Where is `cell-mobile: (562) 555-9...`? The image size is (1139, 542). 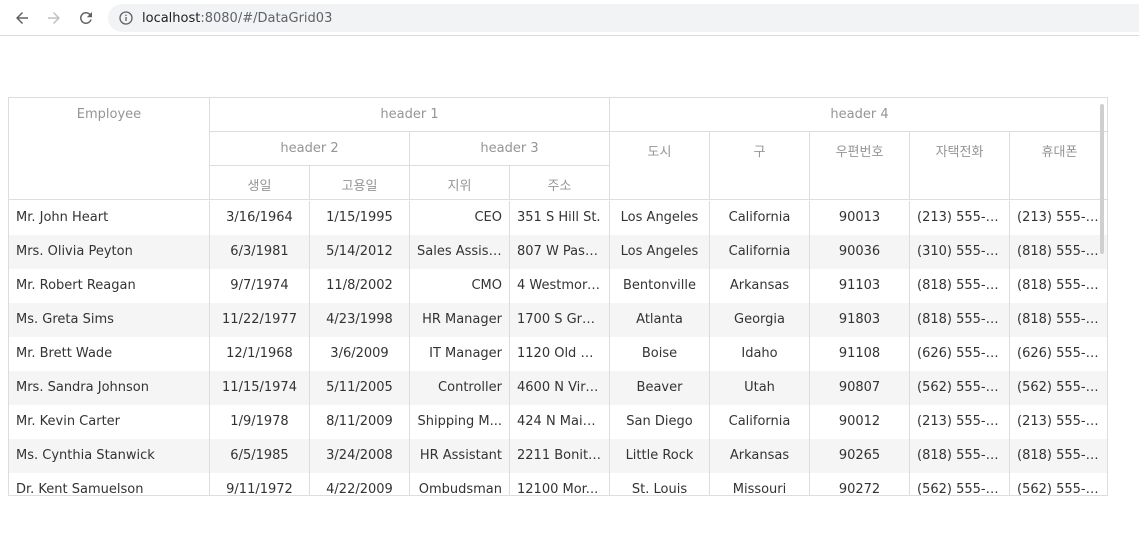
cell-mobile: (562) 555-9... is located at coordinates (1058, 484).